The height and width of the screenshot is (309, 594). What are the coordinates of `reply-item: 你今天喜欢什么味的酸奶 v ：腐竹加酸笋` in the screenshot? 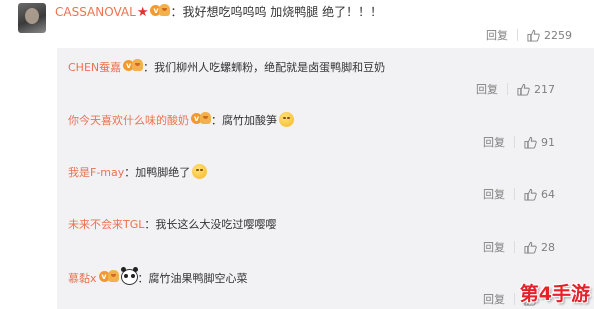 It's located at (181, 120).